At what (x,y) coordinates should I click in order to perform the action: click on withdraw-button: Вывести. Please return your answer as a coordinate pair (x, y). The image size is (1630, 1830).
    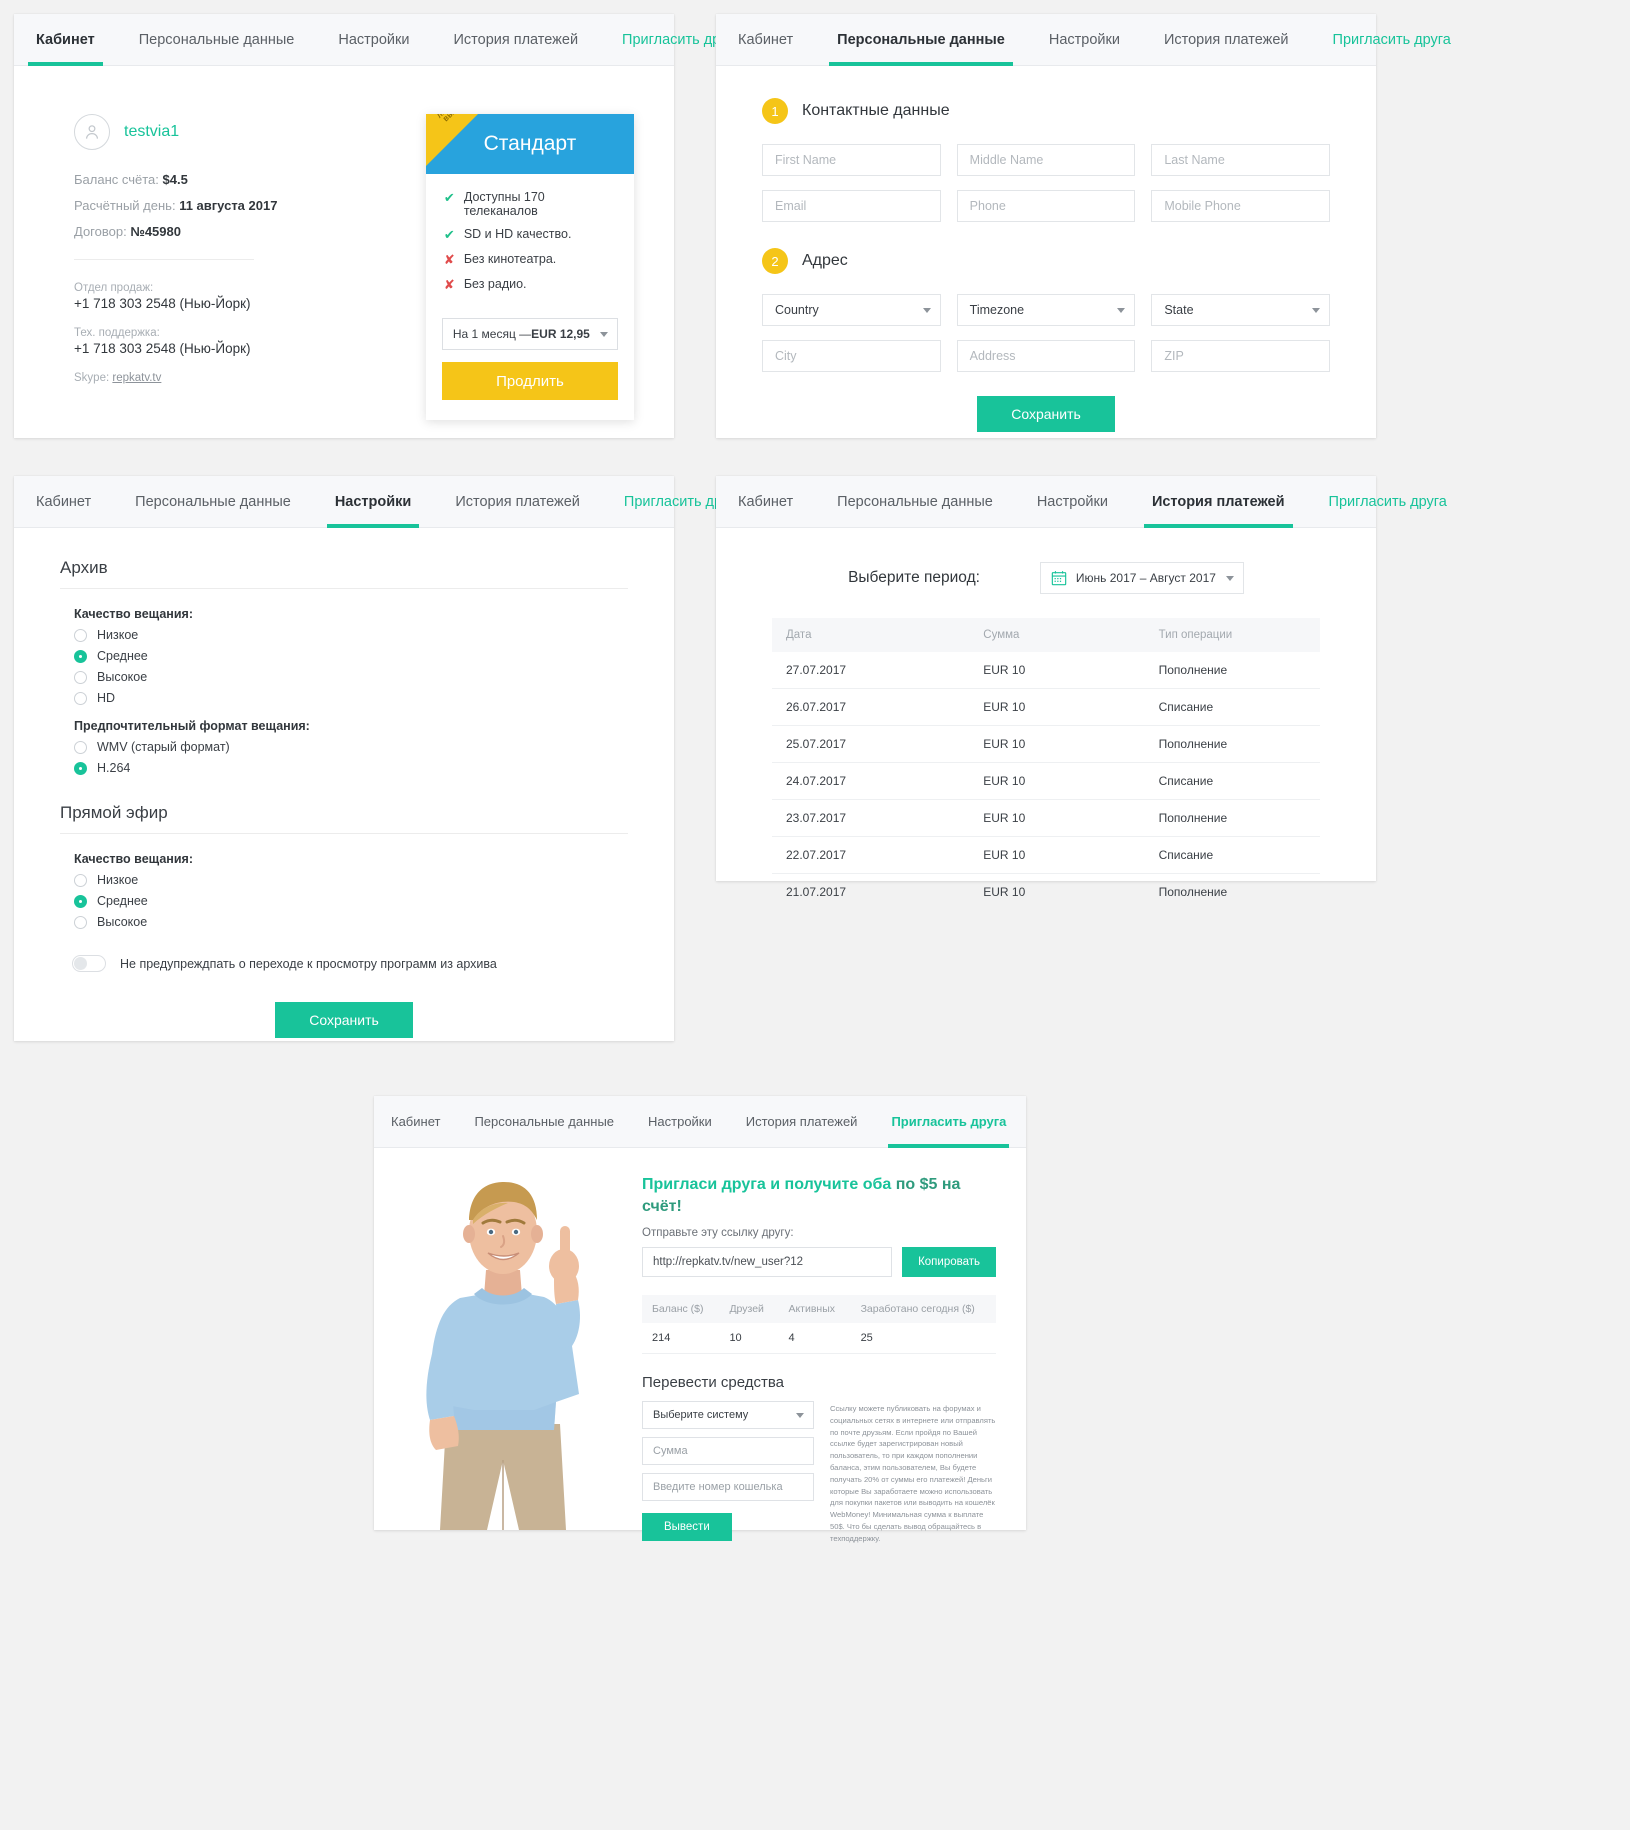
    Looking at the image, I should click on (687, 1527).